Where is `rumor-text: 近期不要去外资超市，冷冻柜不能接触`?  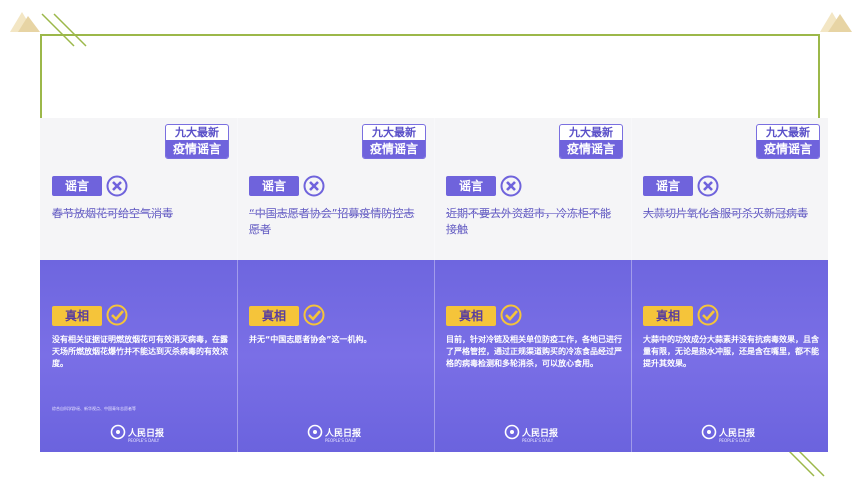
rumor-text: 近期不要去外资超市，冷冻柜不能接触 is located at coordinates (528, 221).